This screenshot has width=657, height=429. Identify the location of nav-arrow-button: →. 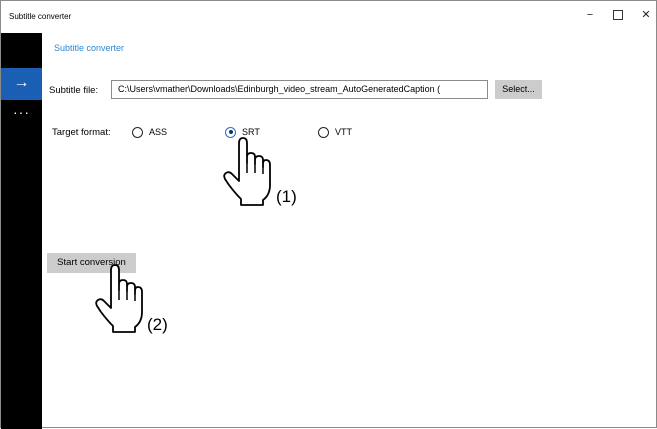
(21, 84).